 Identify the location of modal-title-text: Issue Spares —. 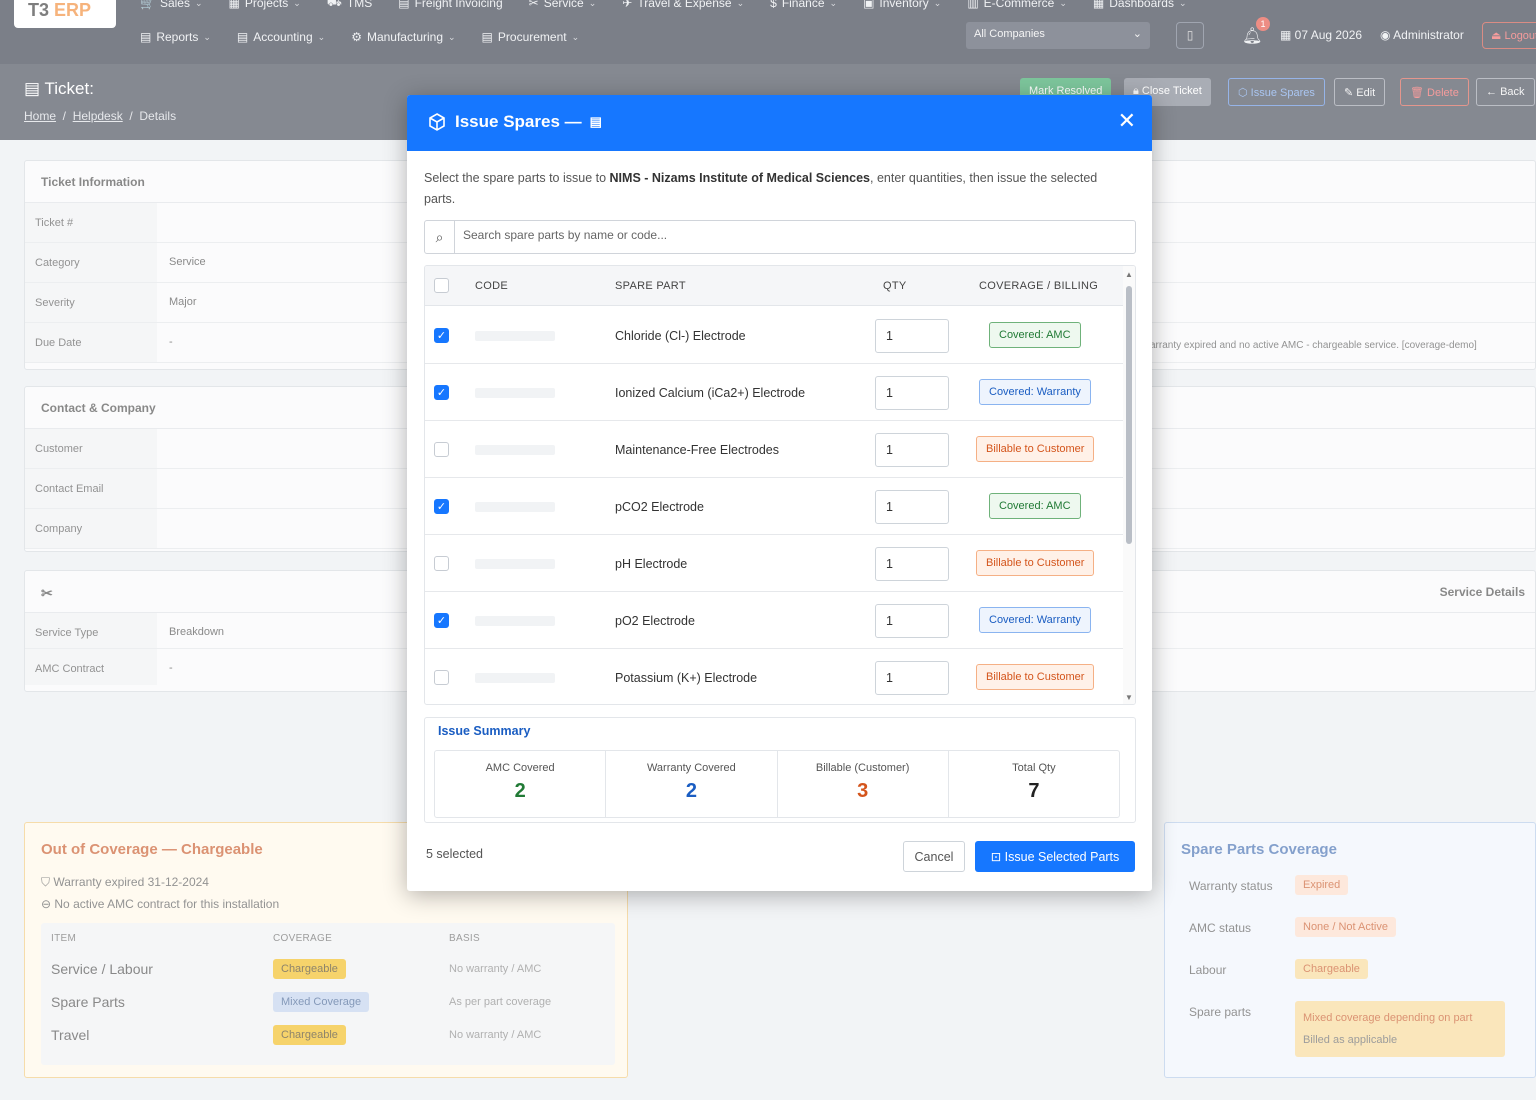
(518, 121).